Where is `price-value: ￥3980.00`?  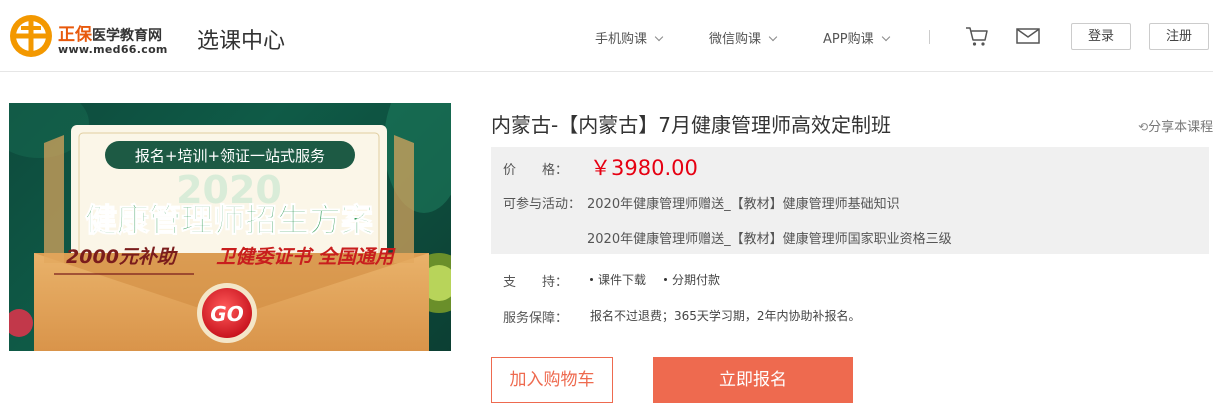 price-value: ￥3980.00 is located at coordinates (644, 168).